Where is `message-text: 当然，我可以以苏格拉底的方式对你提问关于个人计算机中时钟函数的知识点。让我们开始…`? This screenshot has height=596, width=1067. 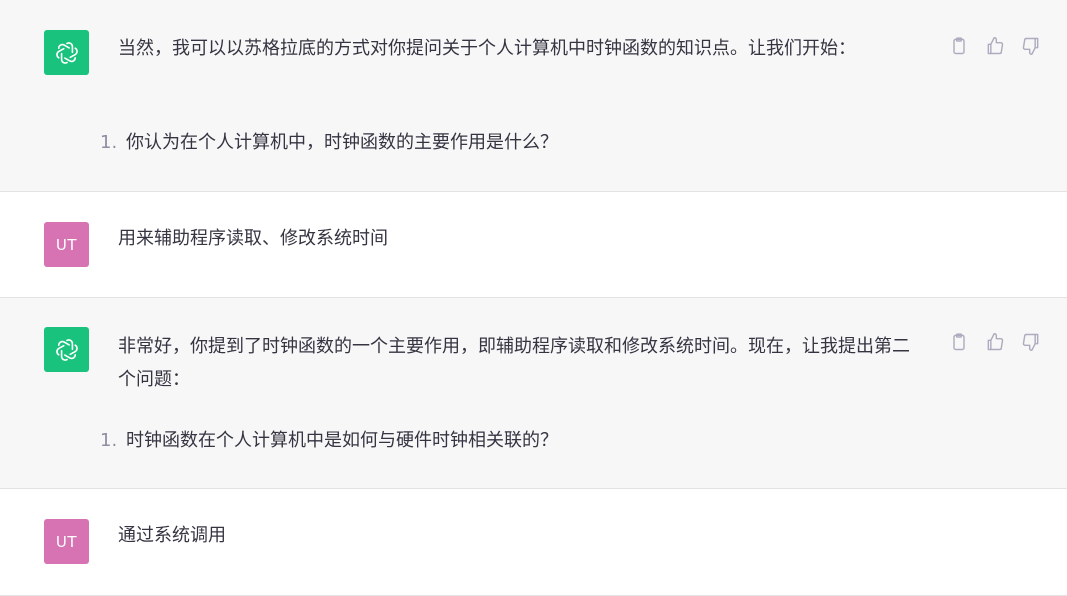
message-text: 当然，我可以以苏格拉底的方式对你提问关于个人计算机中时钟函数的知识点。让我们开始… is located at coordinates (487, 48).